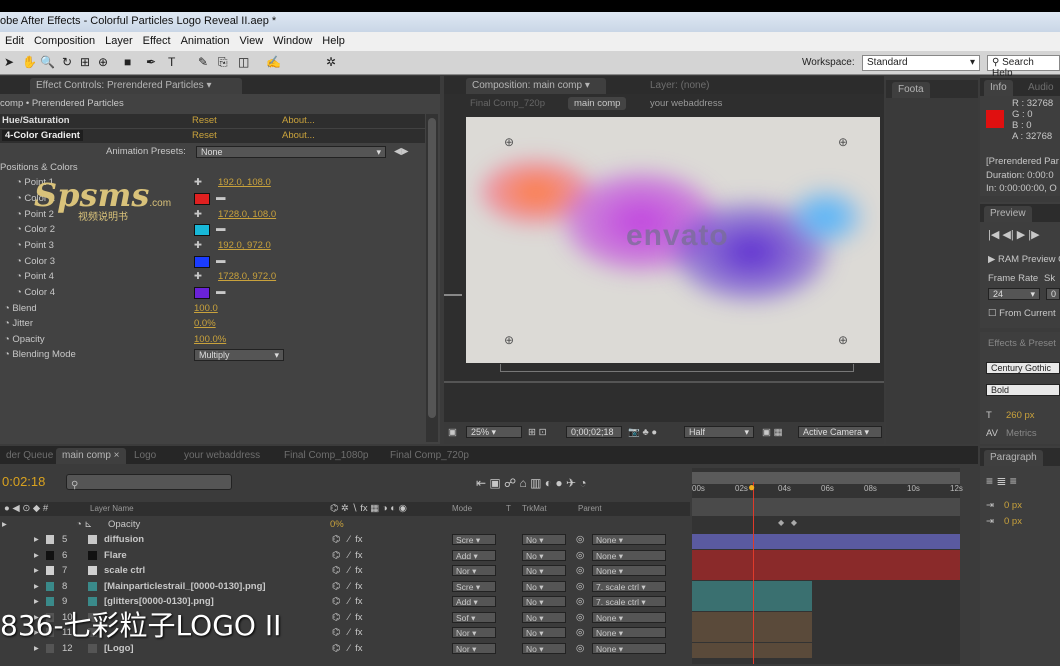  I want to click on color3-swatch, so click(202, 262).